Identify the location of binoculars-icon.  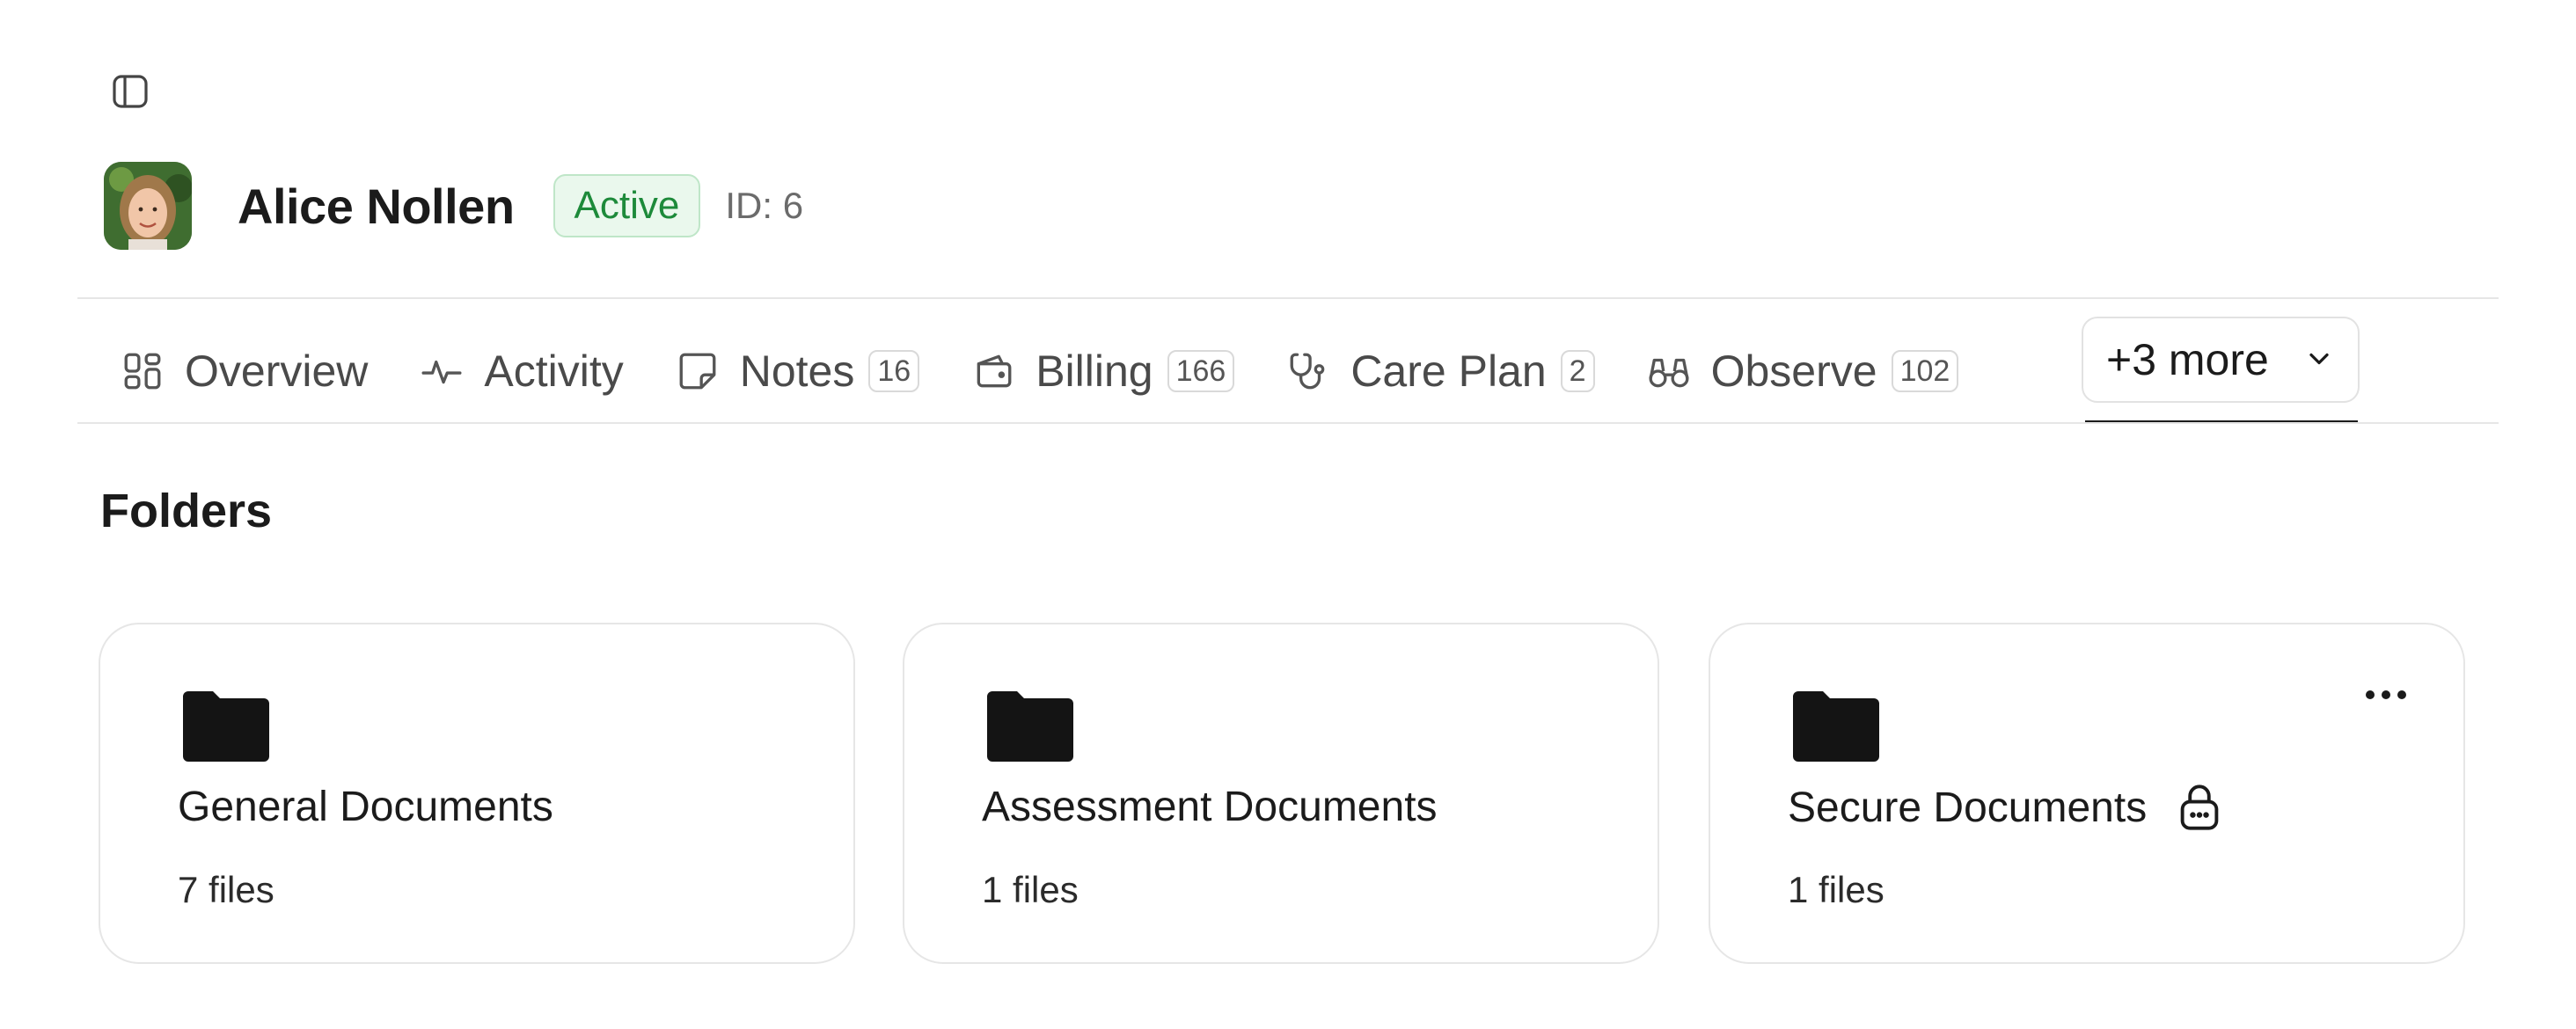
(1669, 371).